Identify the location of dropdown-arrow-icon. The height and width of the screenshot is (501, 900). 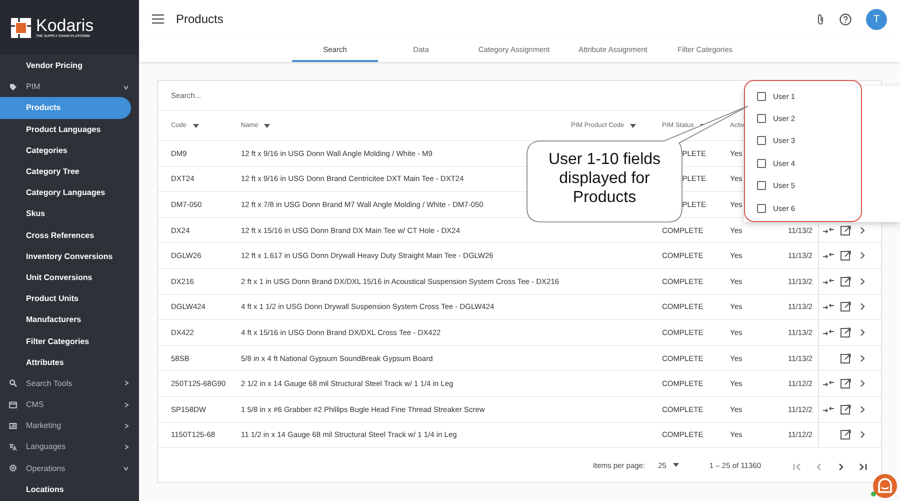
(676, 465).